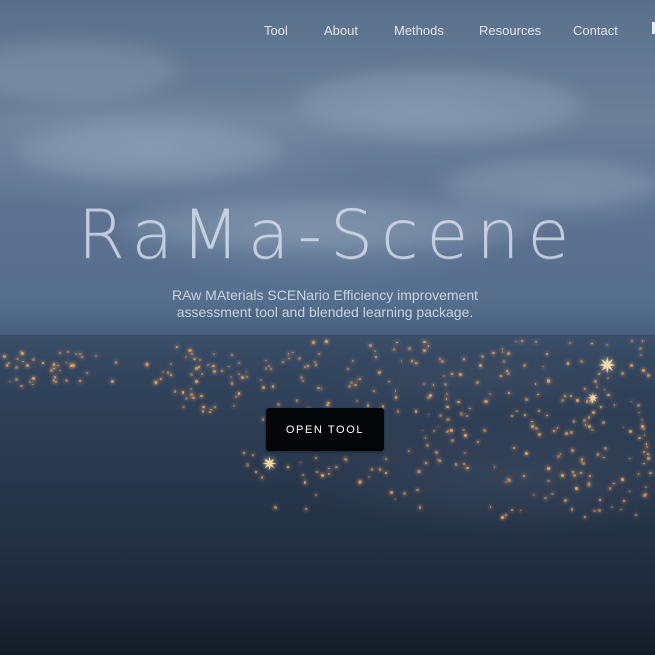 The height and width of the screenshot is (655, 655). Describe the element at coordinates (341, 30) in the screenshot. I see `nav-link-about: About` at that location.